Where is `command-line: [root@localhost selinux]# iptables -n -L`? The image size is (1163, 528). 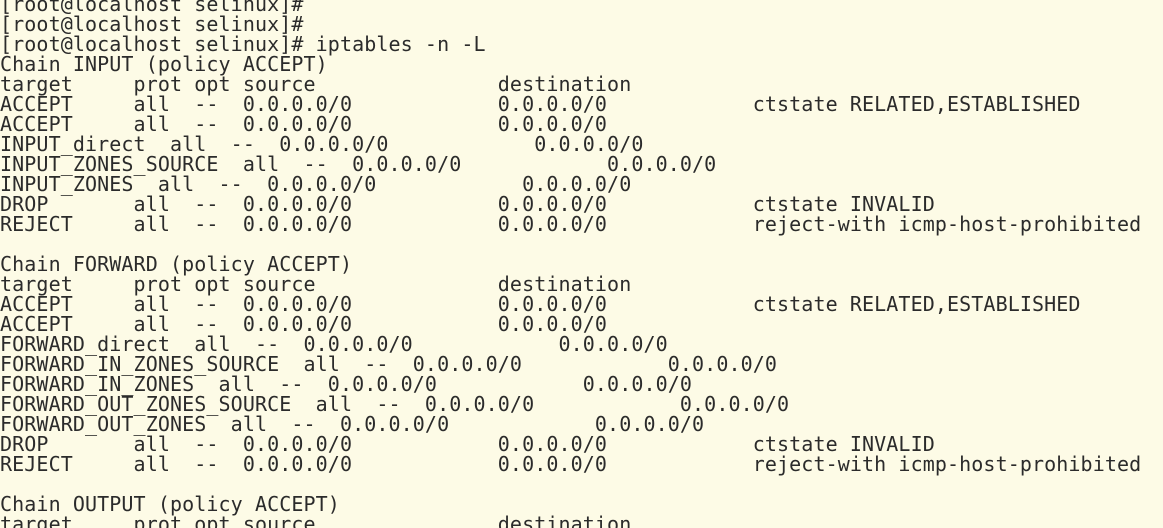
command-line: [root@localhost selinux]# iptables -n -L is located at coordinates (243, 44).